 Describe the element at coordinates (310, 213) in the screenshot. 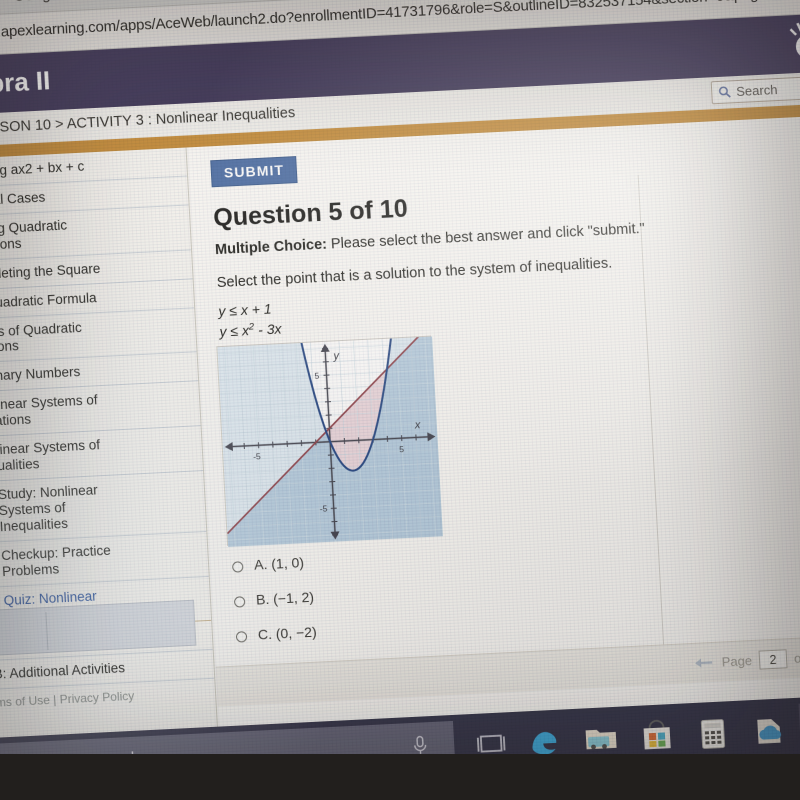

I see `page-title: Question 5 of 10` at that location.